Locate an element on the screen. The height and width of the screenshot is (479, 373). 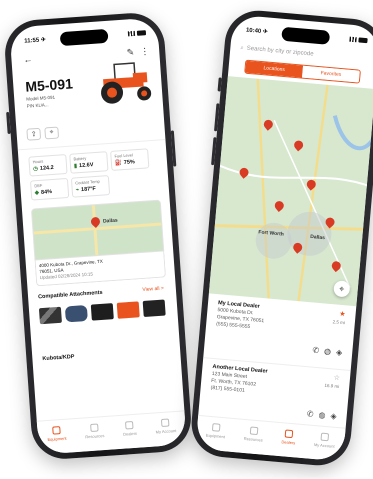
stat-value: ▮ 12.6V is located at coordinates (83, 166).